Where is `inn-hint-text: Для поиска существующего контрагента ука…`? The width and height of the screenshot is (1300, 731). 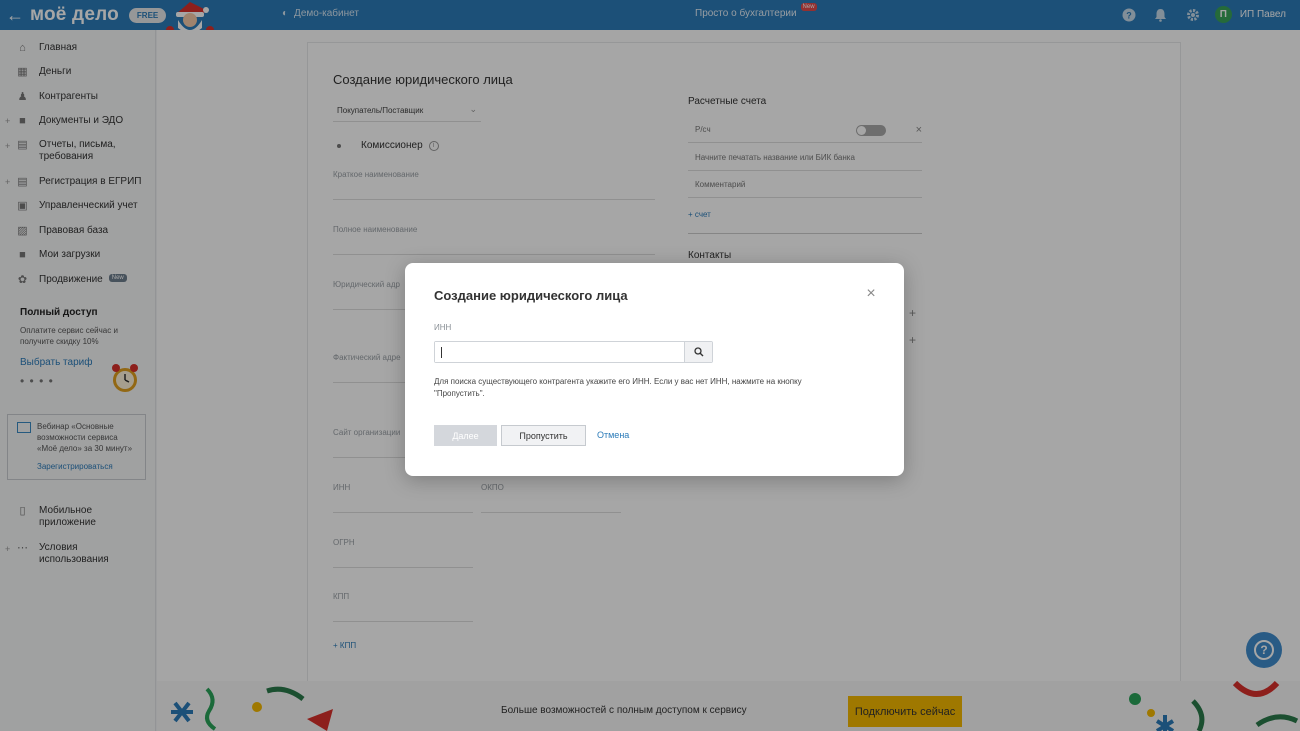
inn-hint-text: Для поиска существующего контрагента ука… is located at coordinates (618, 387).